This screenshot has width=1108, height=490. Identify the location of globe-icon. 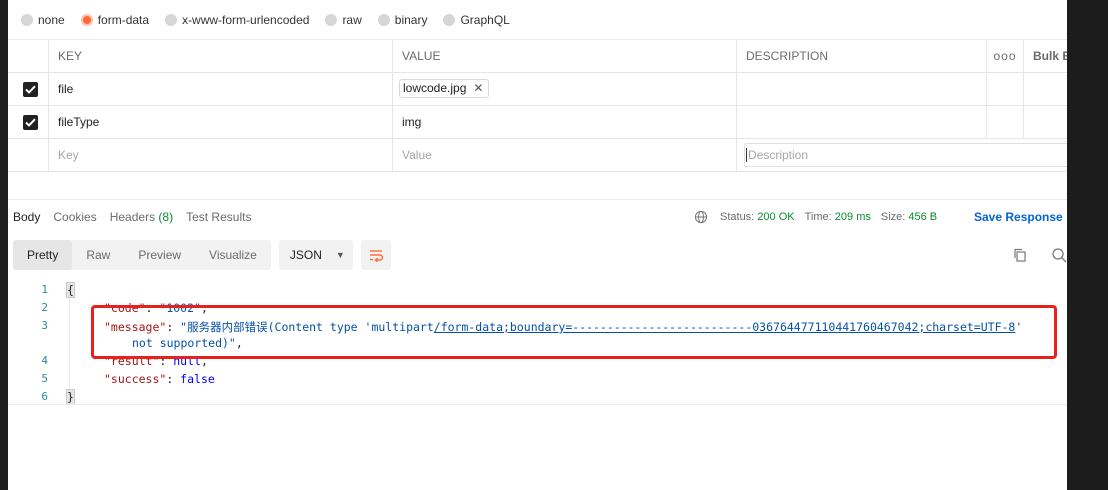
(701, 217).